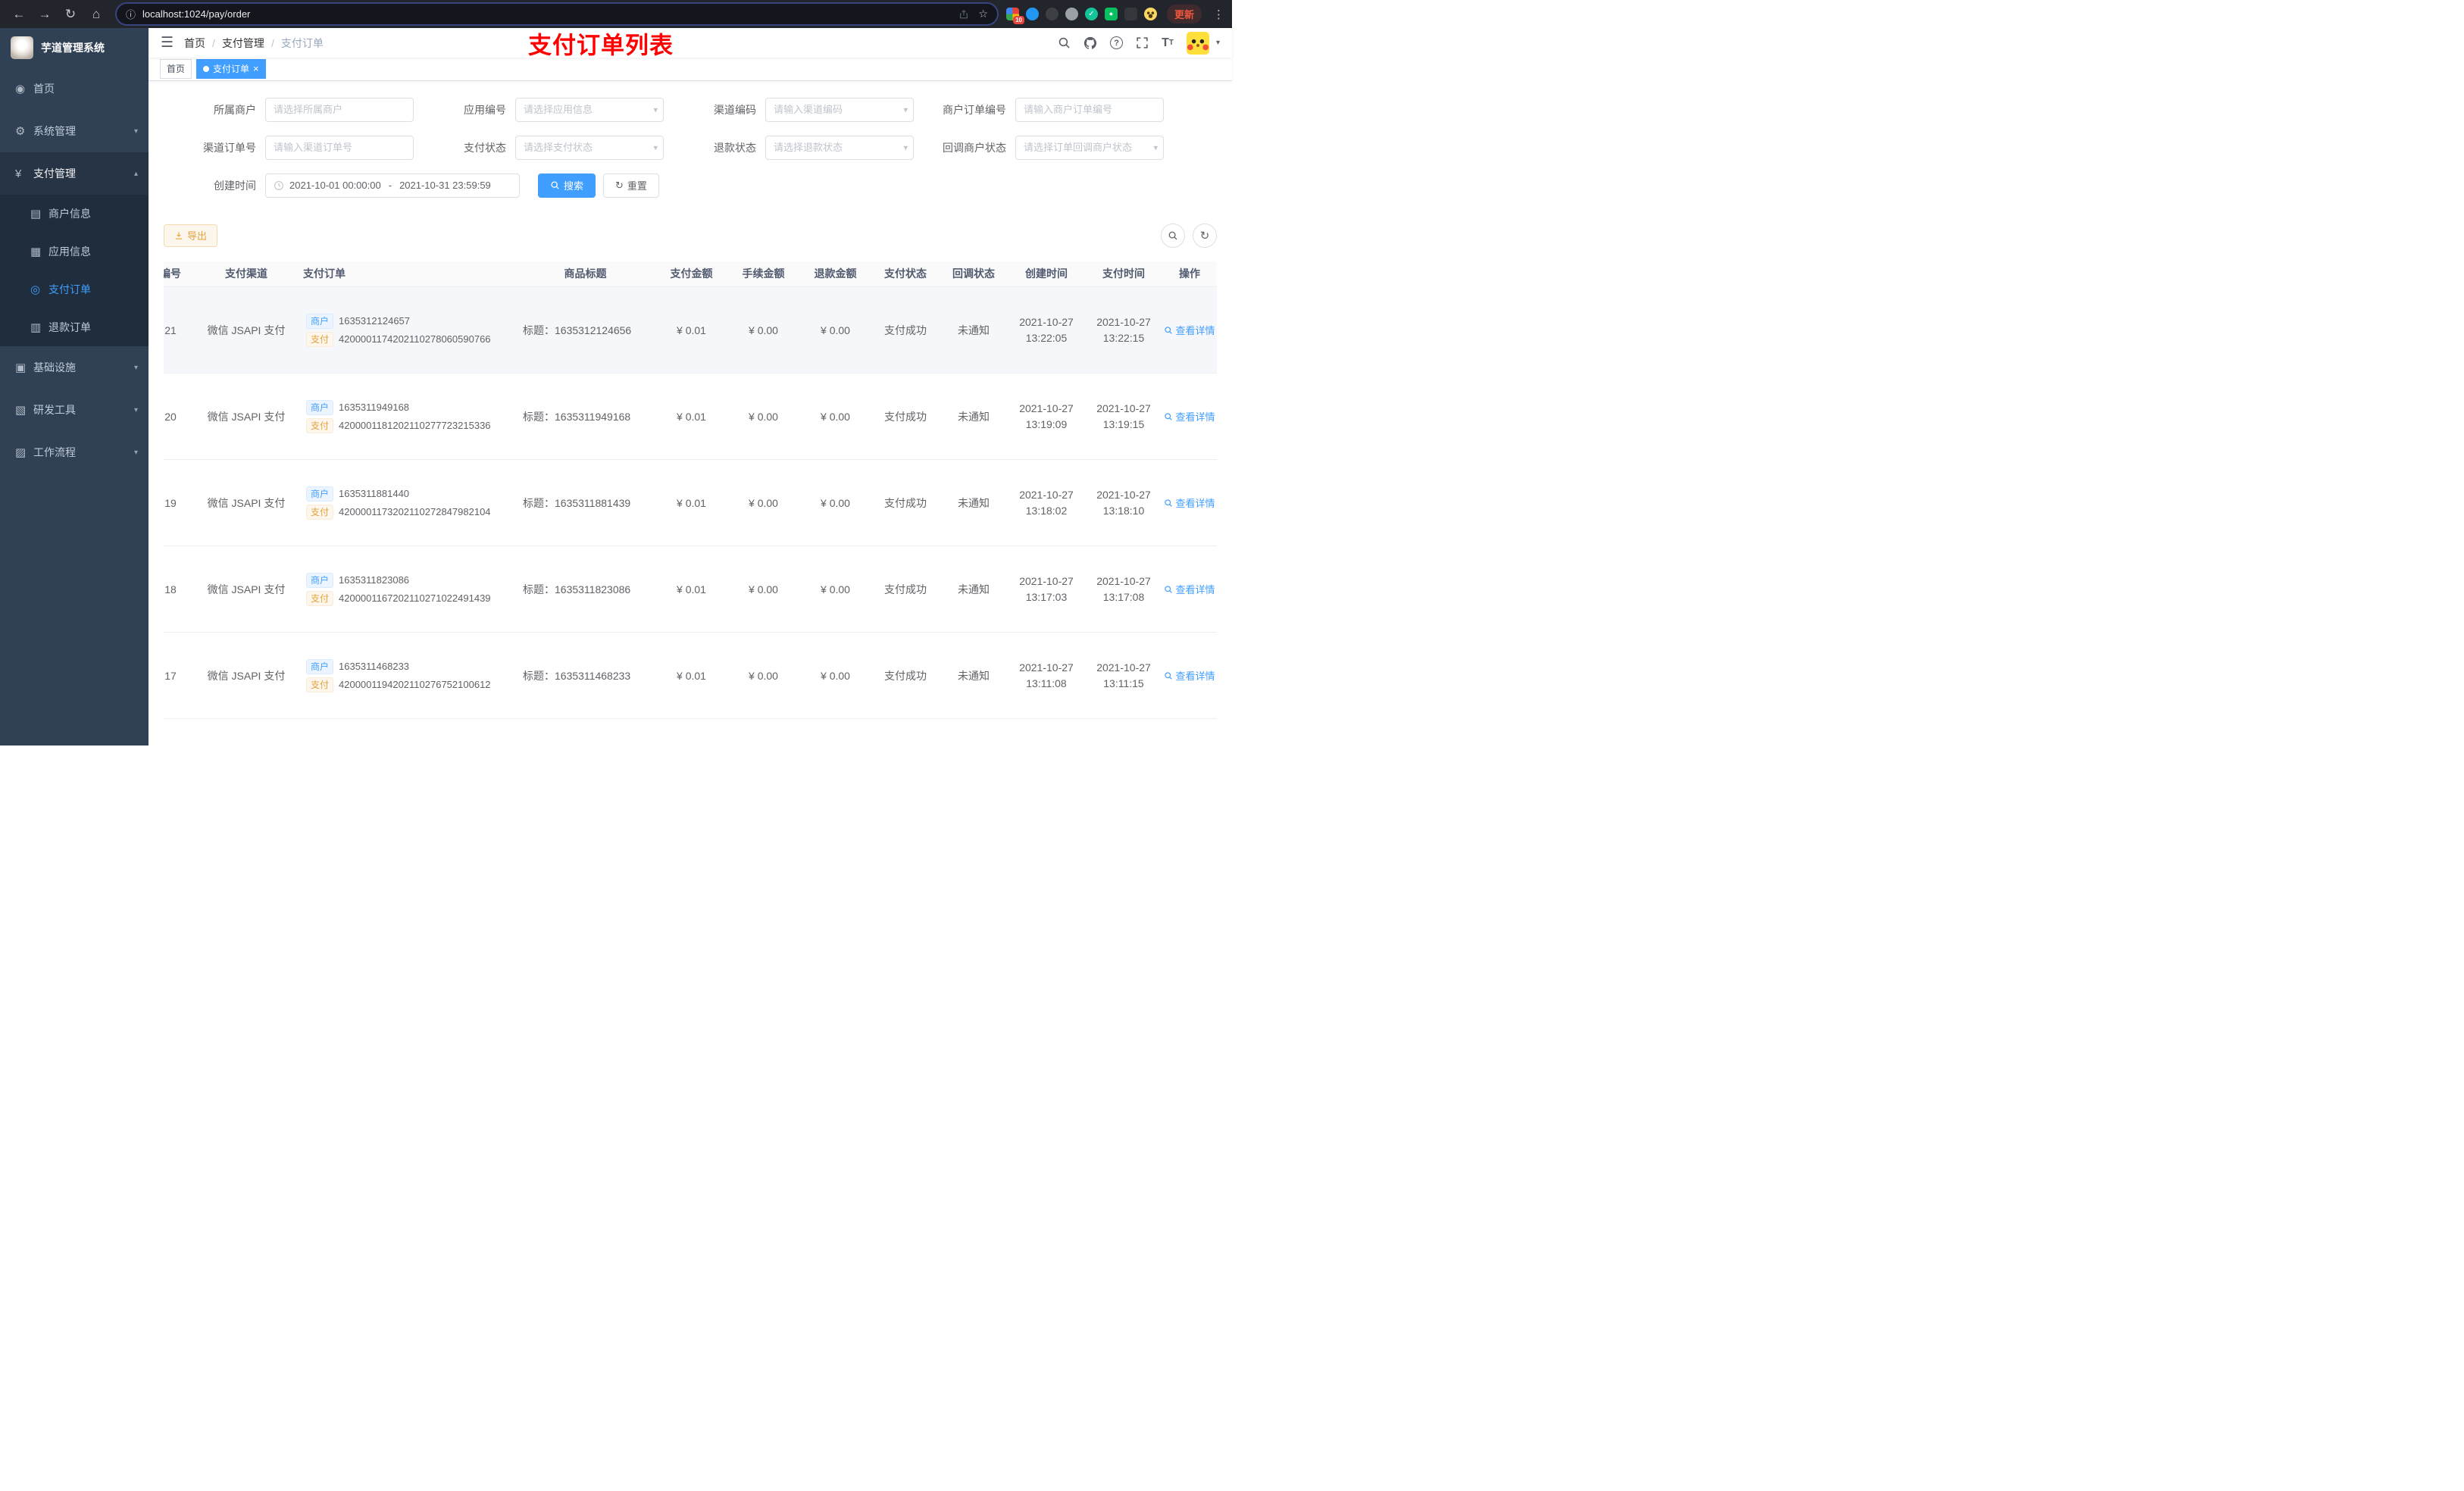 This screenshot has height=1491, width=2464. What do you see at coordinates (1205, 235) in the screenshot?
I see `refresh-table-button: ↻` at bounding box center [1205, 235].